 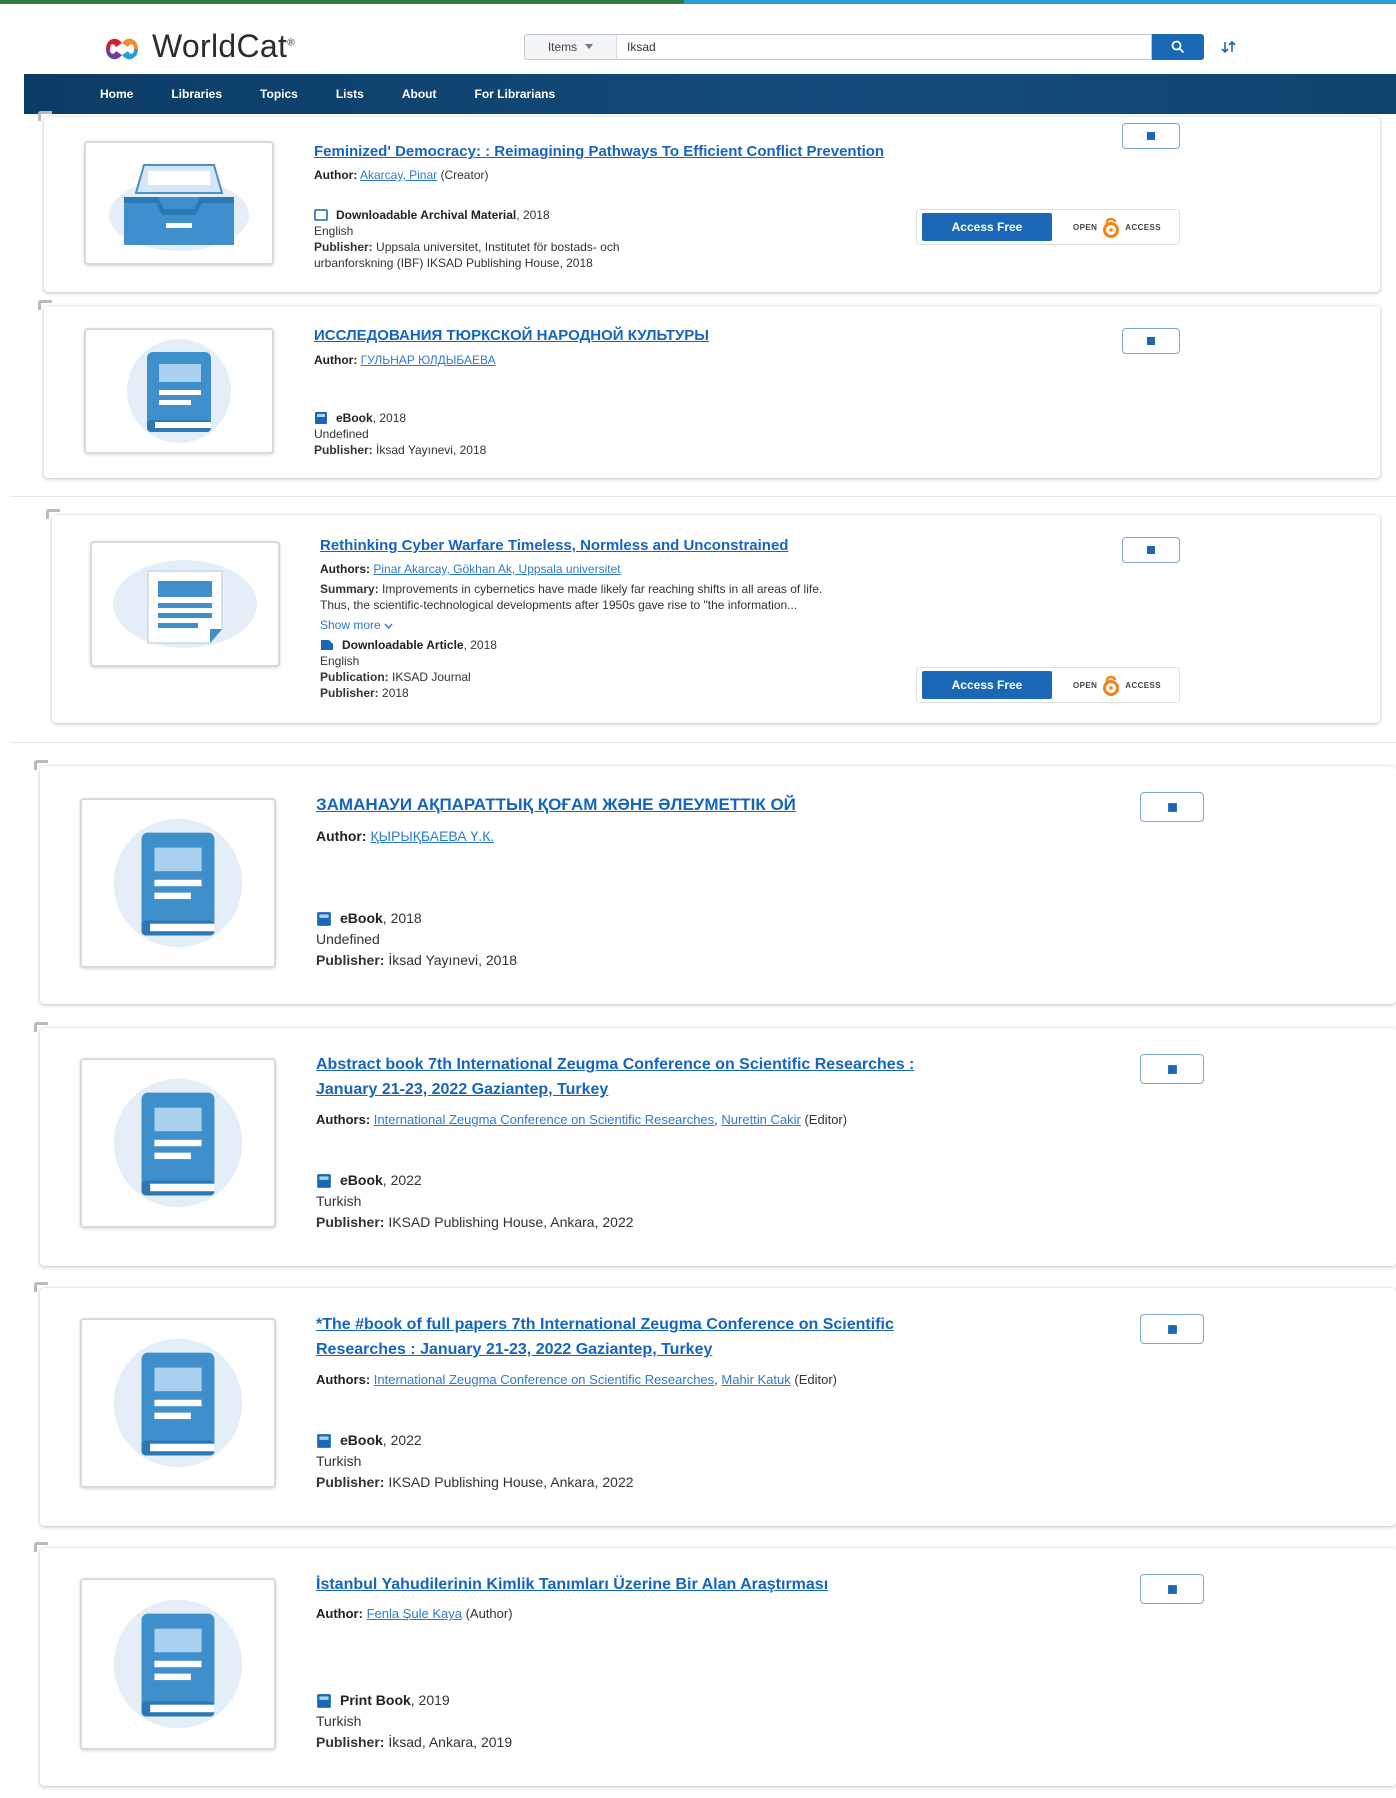 I want to click on result-title-link: ИССЛЕДОВАНИЯ ТЮРКСКОЙ НАРОДНОЙ КУЛЬТУРЫ, so click(x=511, y=336).